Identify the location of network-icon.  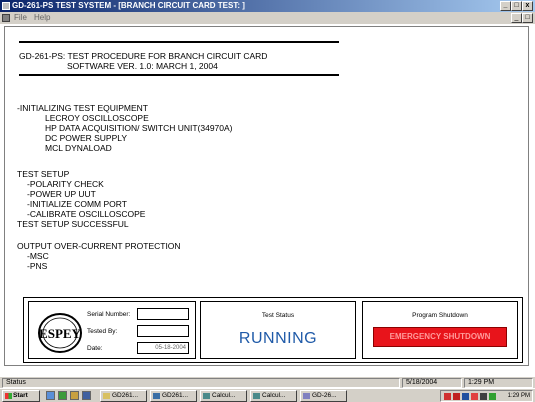
(74, 395).